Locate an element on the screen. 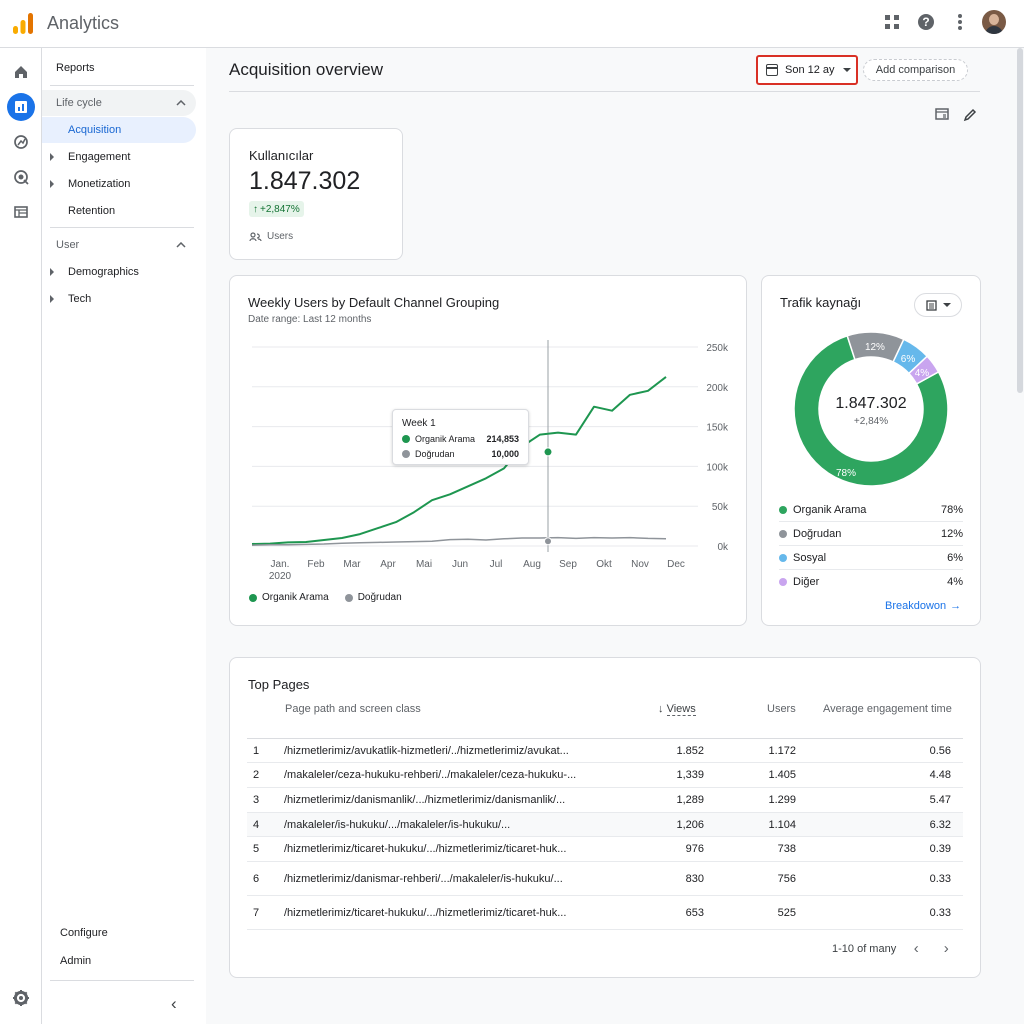  scrollbar is located at coordinates (1020, 220).